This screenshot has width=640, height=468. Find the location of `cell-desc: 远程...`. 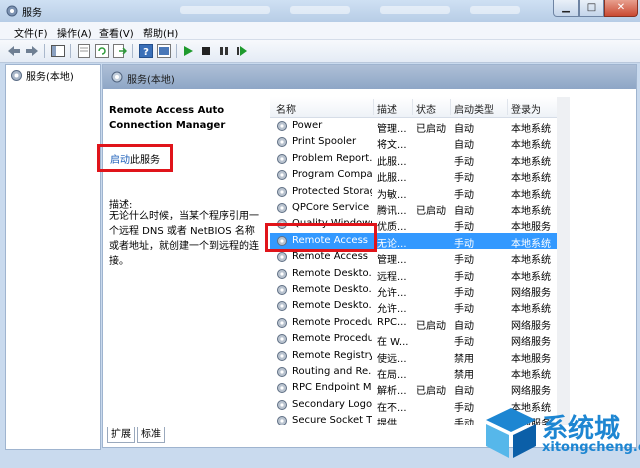

cell-desc: 远程... is located at coordinates (392, 277).